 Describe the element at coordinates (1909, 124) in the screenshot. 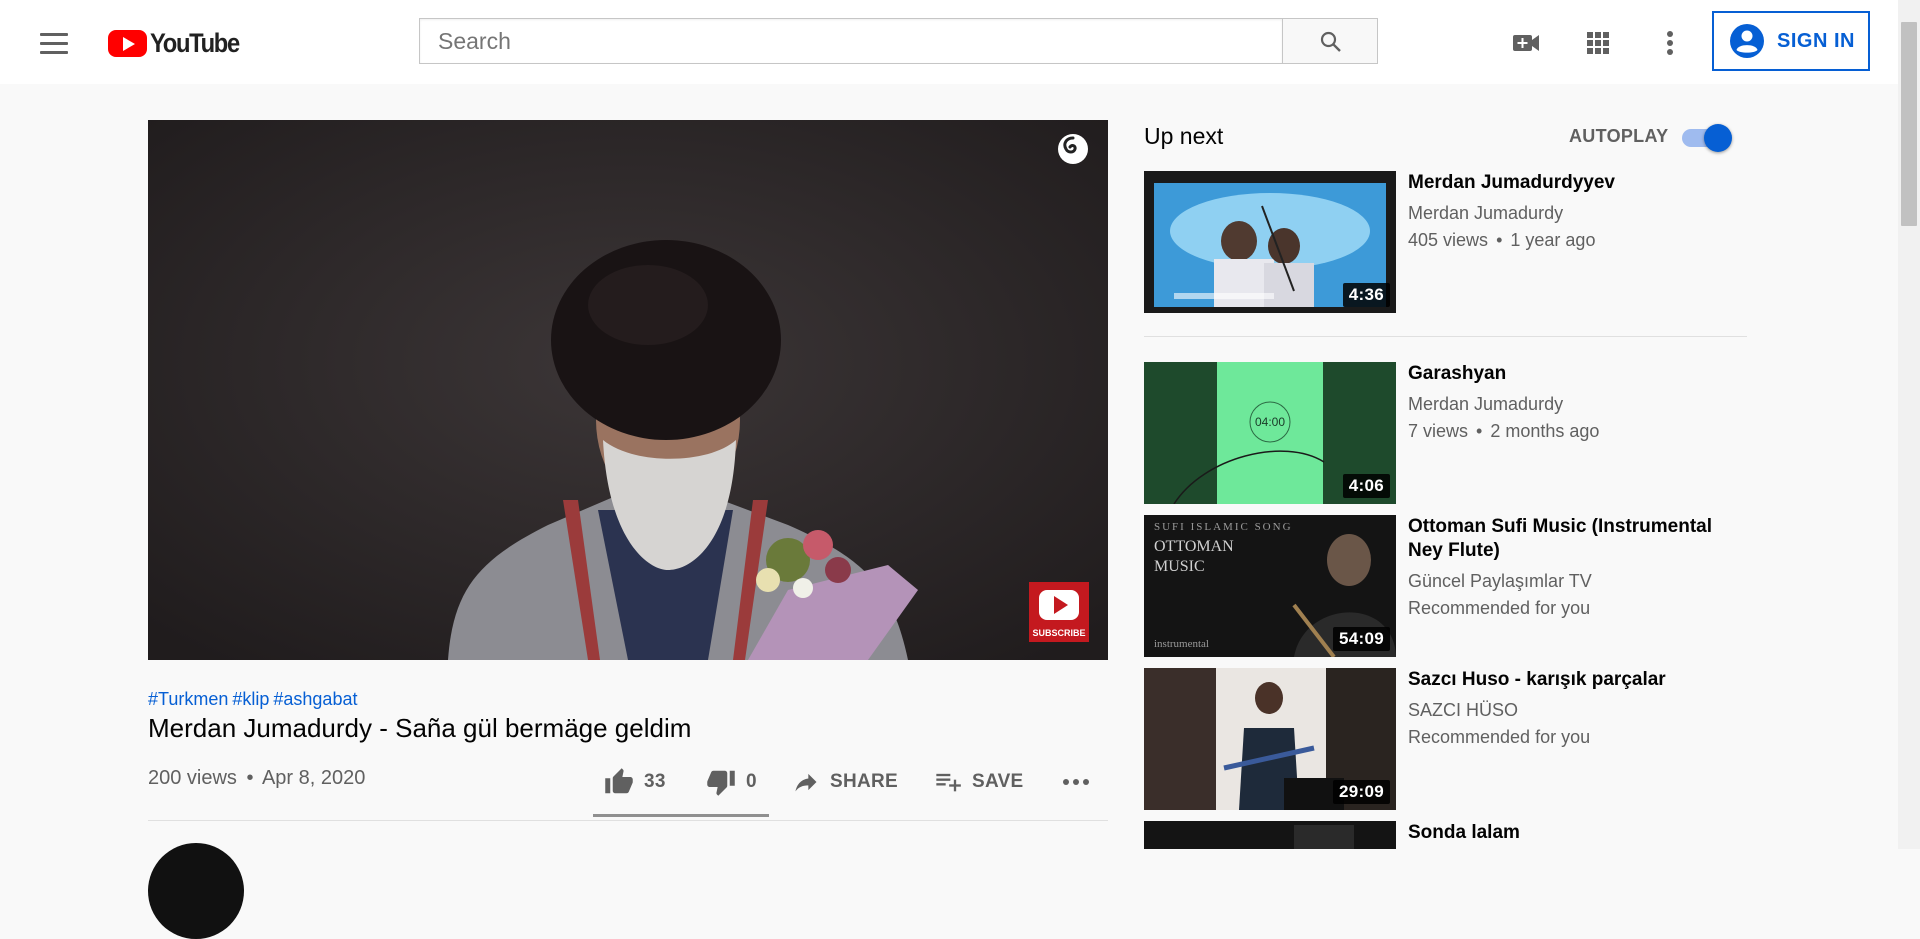

I see `scrollbar-thumb` at that location.